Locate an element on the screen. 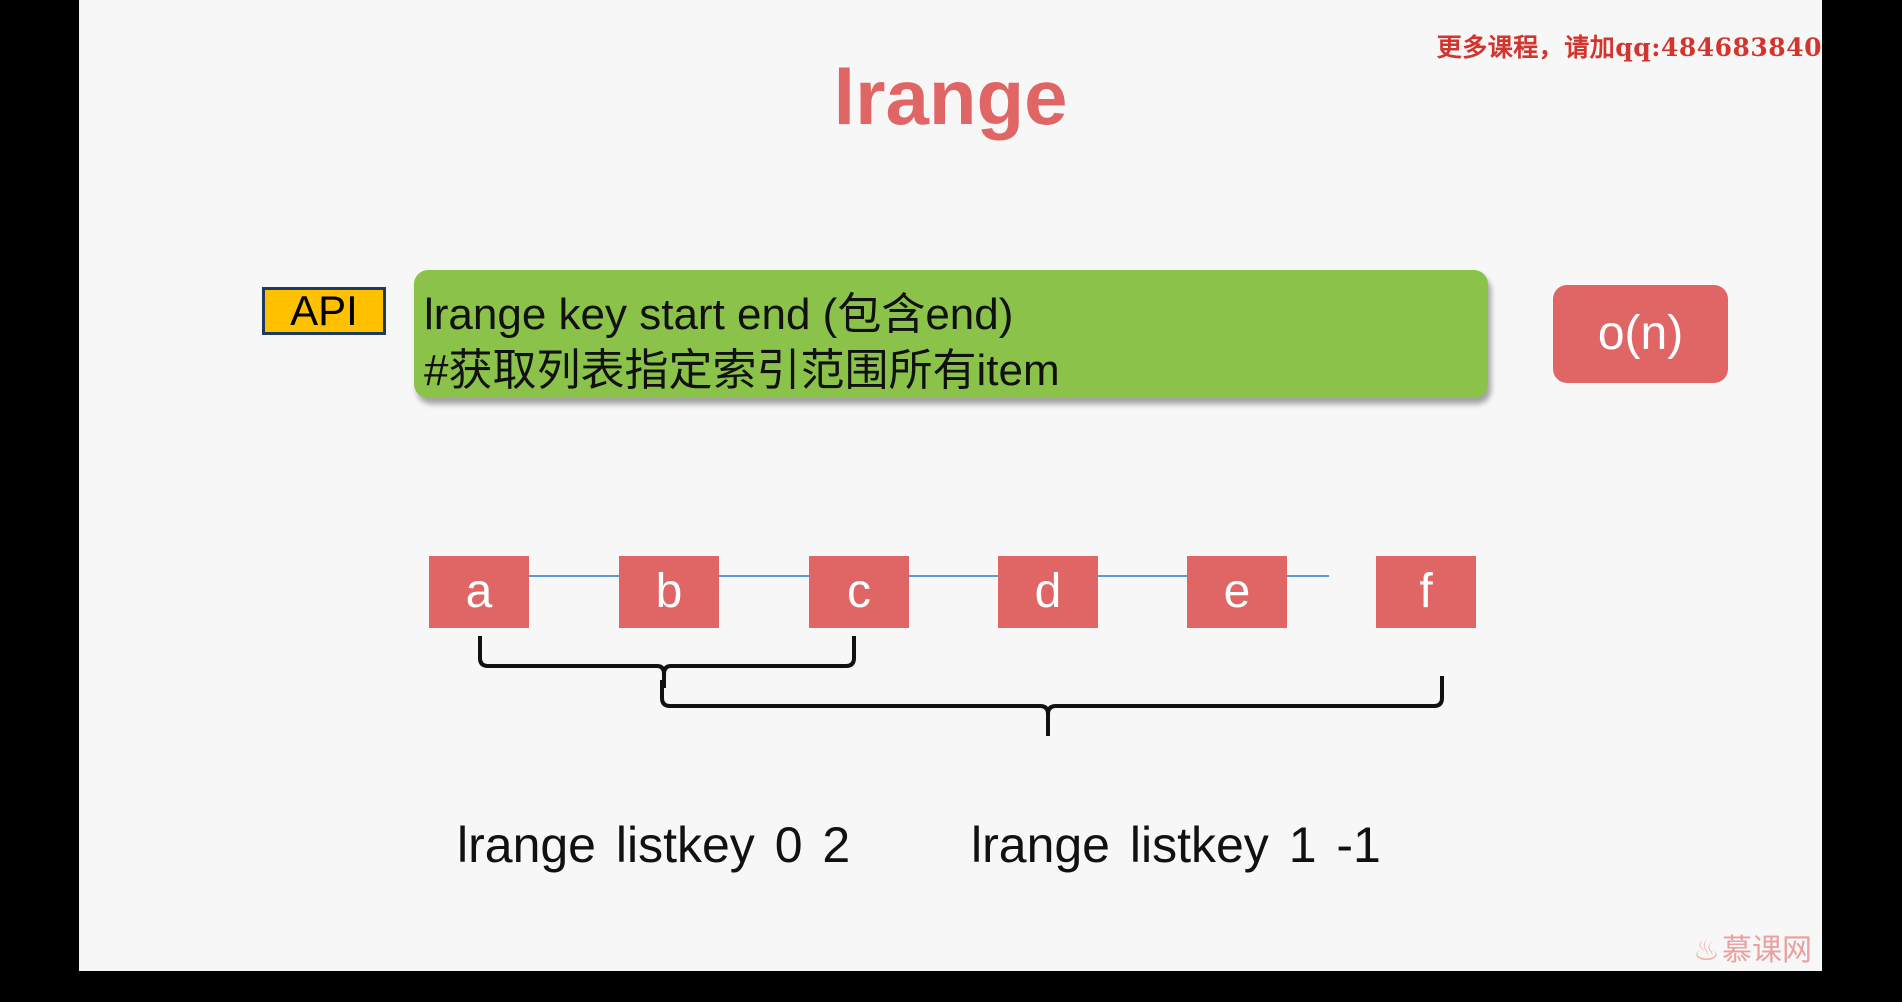  list-item-f: f is located at coordinates (1426, 592).